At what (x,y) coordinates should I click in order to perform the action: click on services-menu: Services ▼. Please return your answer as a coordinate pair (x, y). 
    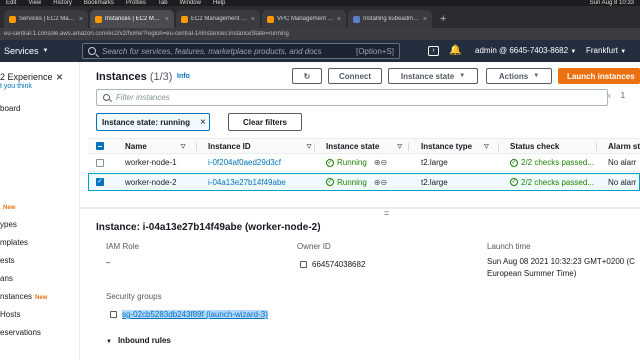
    Looking at the image, I should click on (24, 51).